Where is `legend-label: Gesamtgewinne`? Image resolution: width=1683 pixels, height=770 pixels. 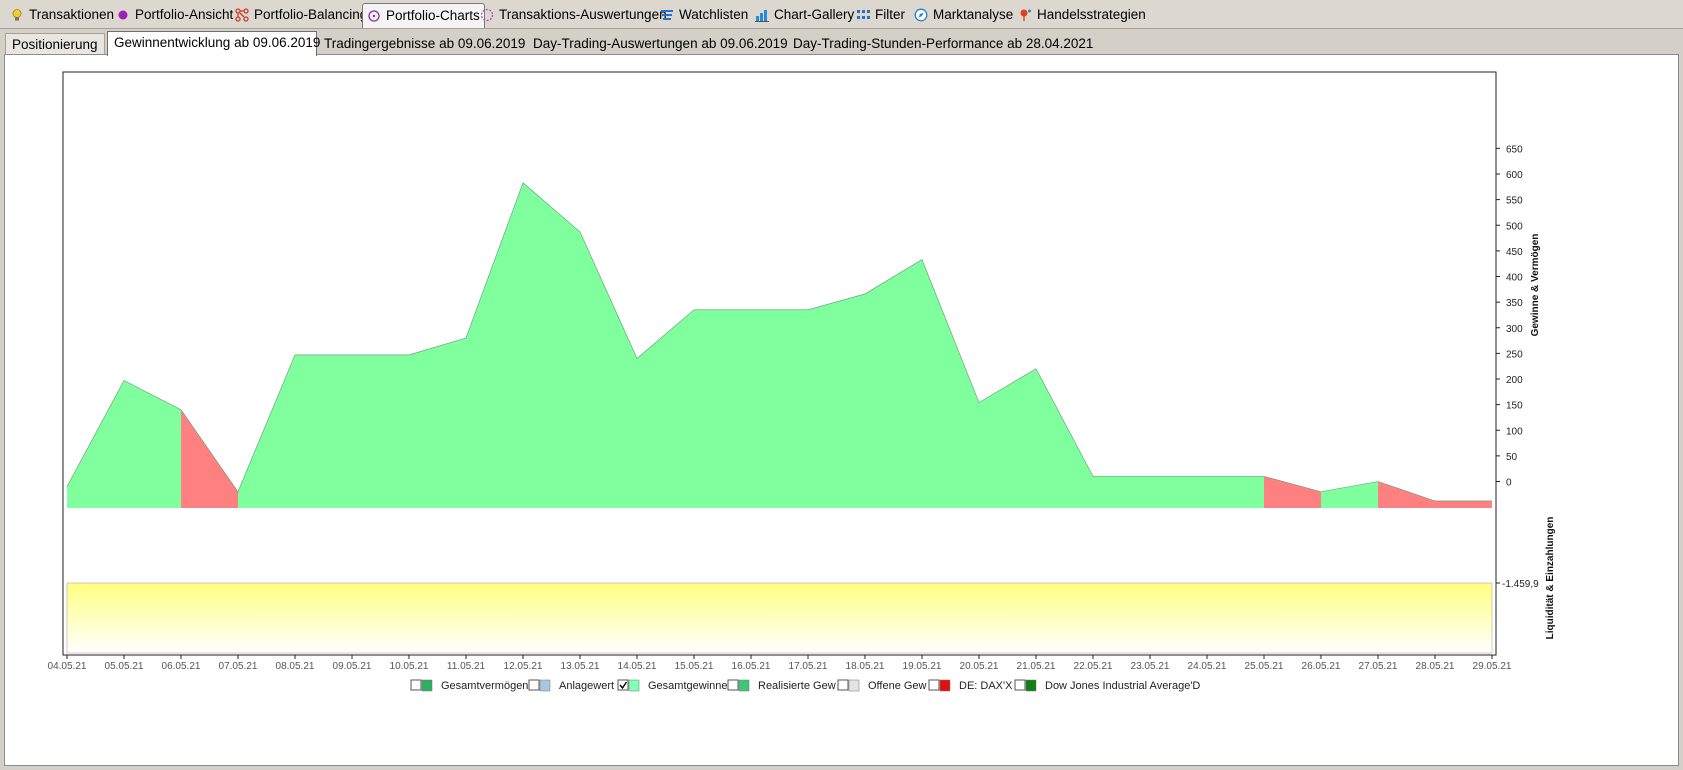 legend-label: Gesamtgewinne is located at coordinates (688, 686).